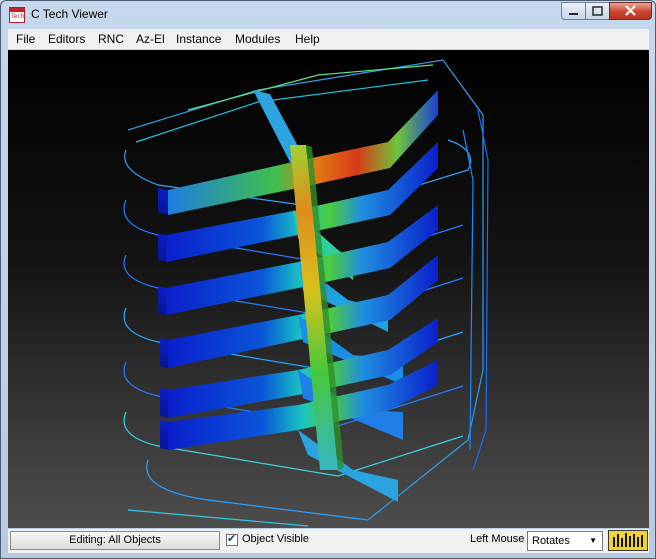 The image size is (656, 559). Describe the element at coordinates (115, 540) in the screenshot. I see `editing-objects-button: Editing: All Objects` at that location.